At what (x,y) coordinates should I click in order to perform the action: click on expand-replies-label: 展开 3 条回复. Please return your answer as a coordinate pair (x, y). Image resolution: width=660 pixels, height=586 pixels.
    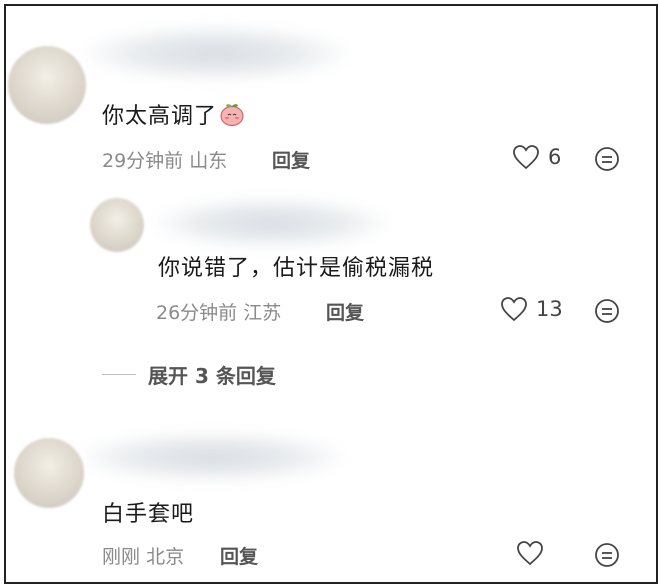
    Looking at the image, I should click on (212, 376).